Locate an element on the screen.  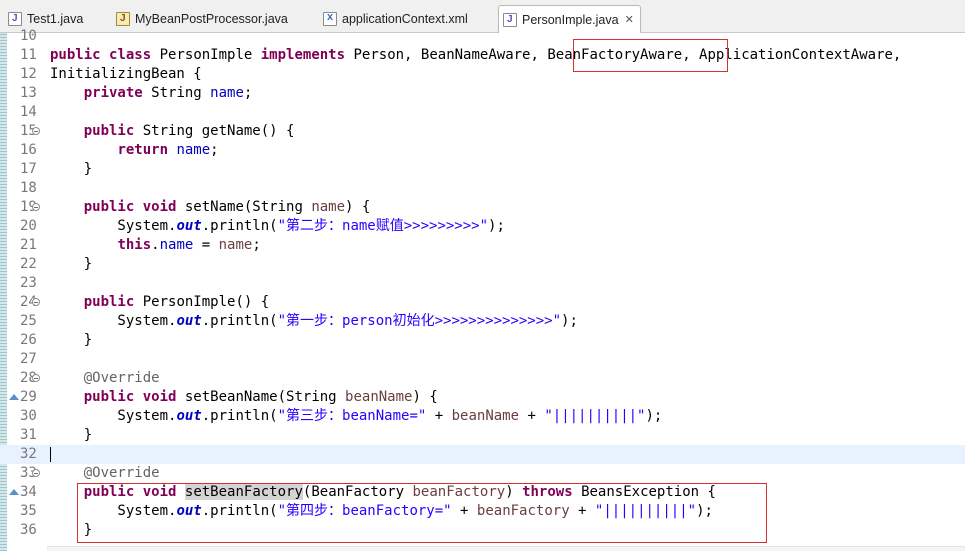
java-file-icon is located at coordinates (15, 19).